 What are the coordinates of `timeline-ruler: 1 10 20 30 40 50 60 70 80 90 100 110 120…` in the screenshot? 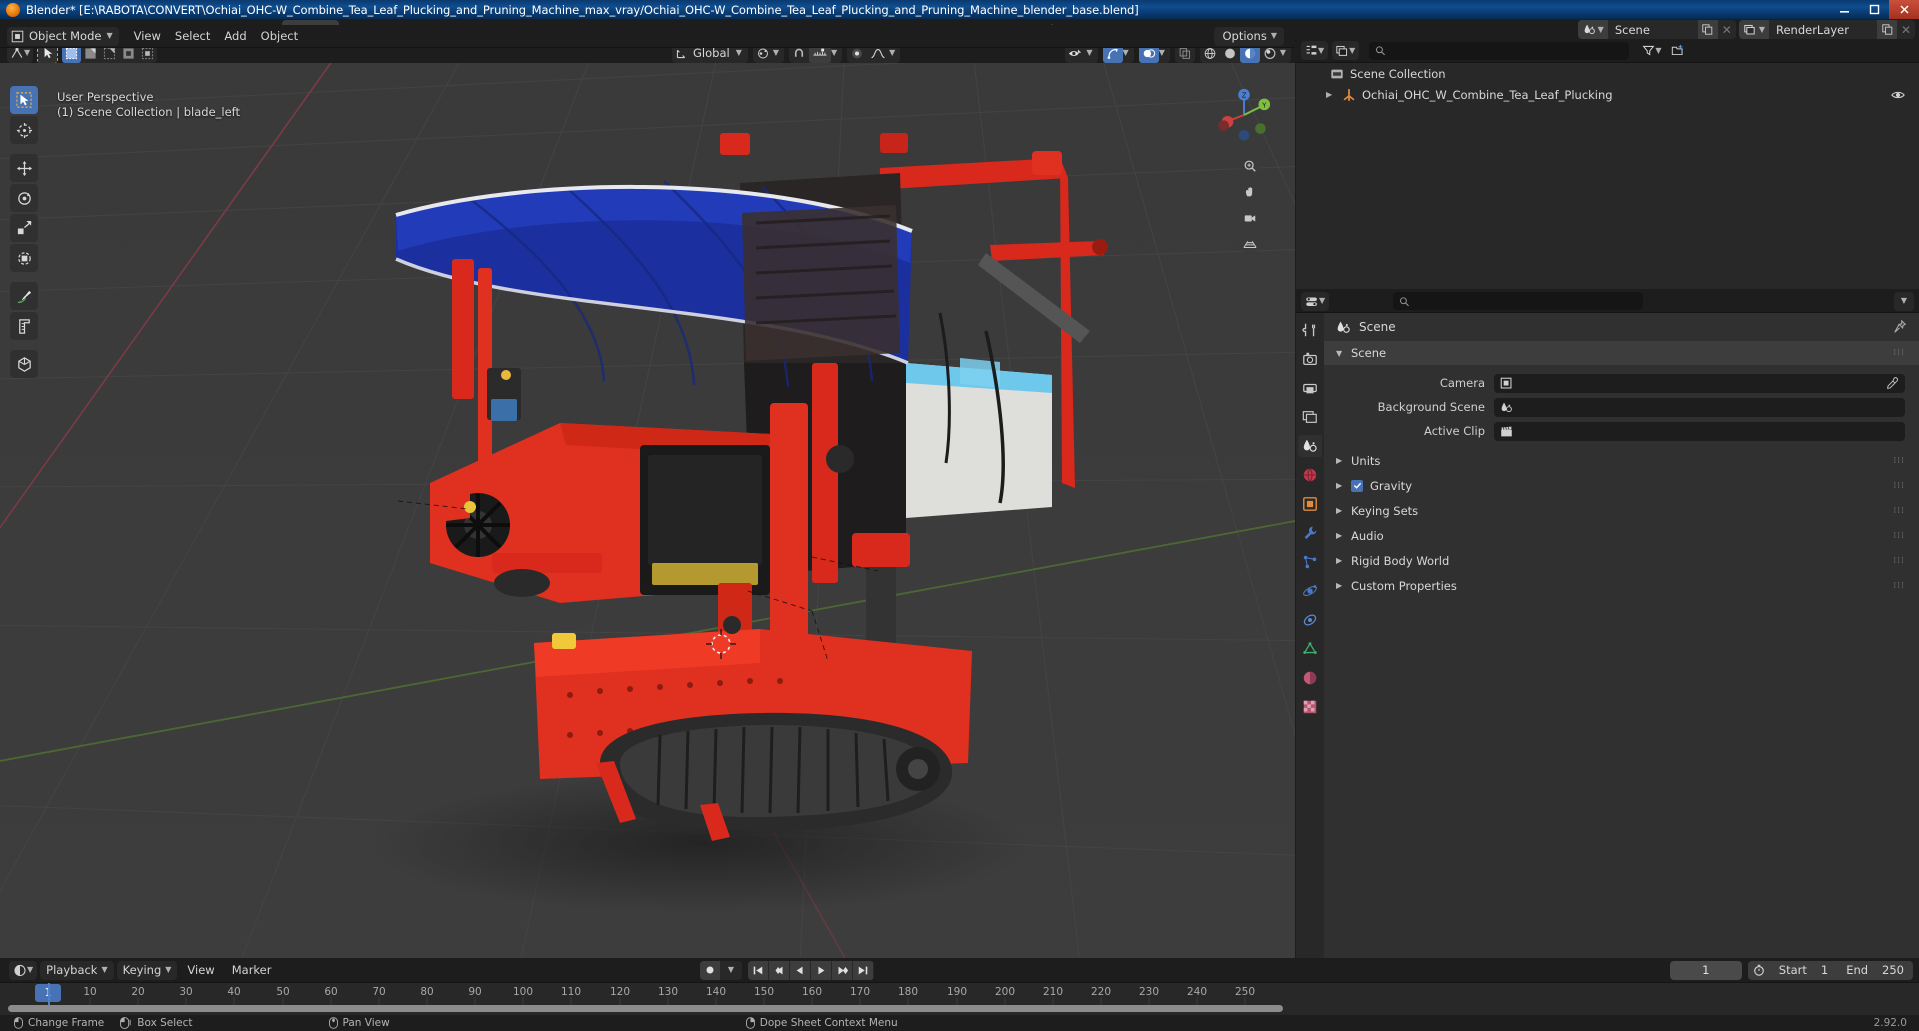 It's located at (959, 994).